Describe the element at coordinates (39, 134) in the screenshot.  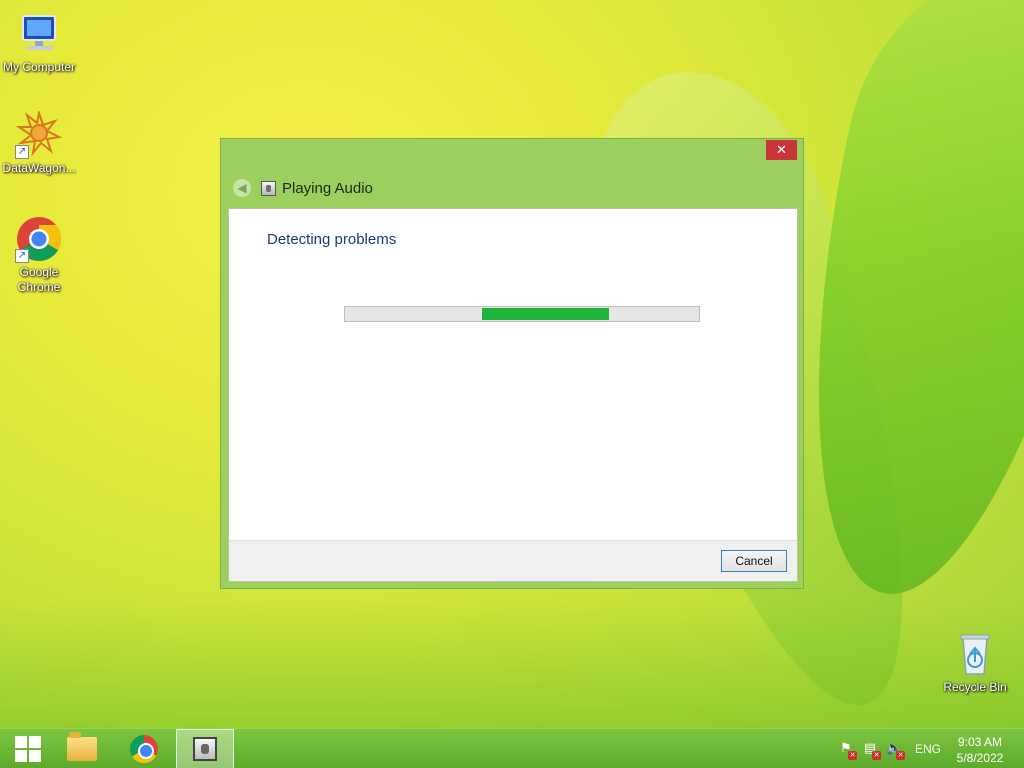
I see `datawagon-icon: ↗` at that location.